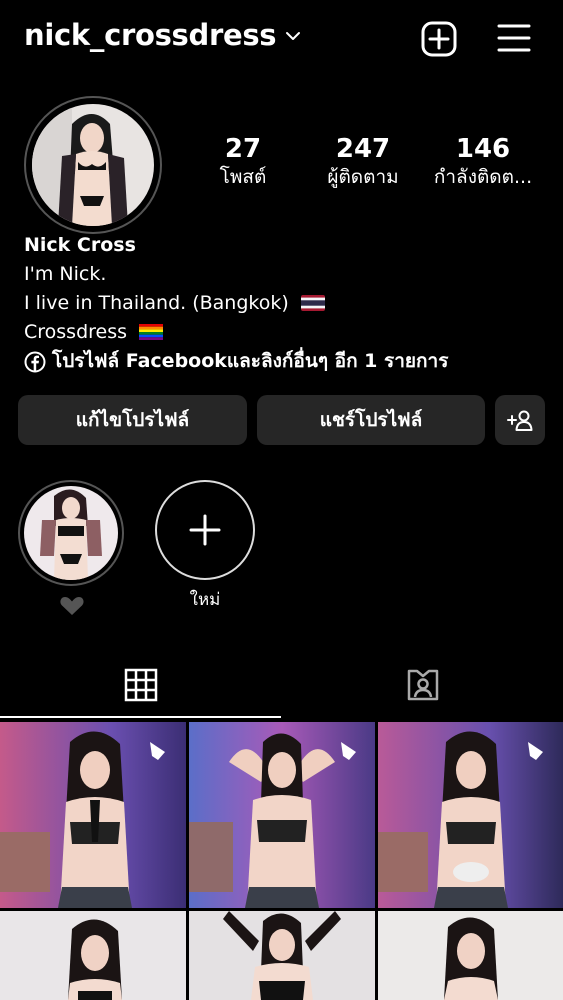 This screenshot has height=1000, width=563. Describe the element at coordinates (80, 245) in the screenshot. I see `display-name: Nick Cross` at that location.